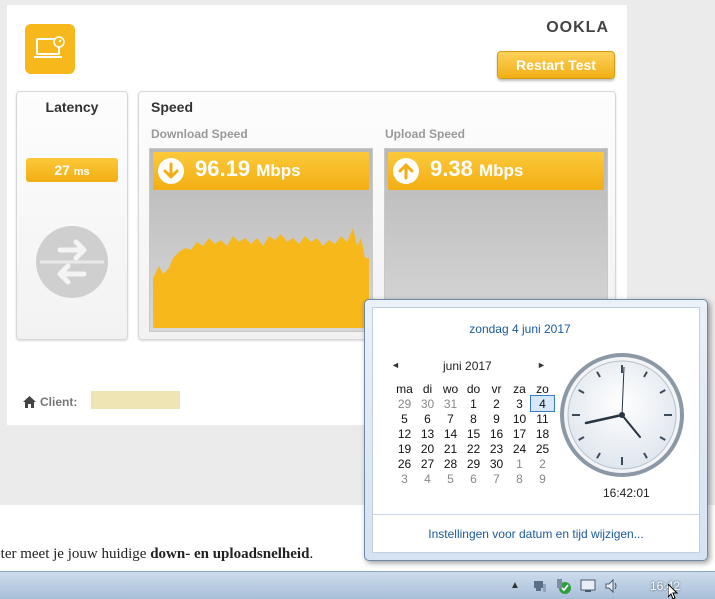 The width and height of the screenshot is (715, 599). Describe the element at coordinates (542, 418) in the screenshot. I see `calendar-day: 11` at that location.